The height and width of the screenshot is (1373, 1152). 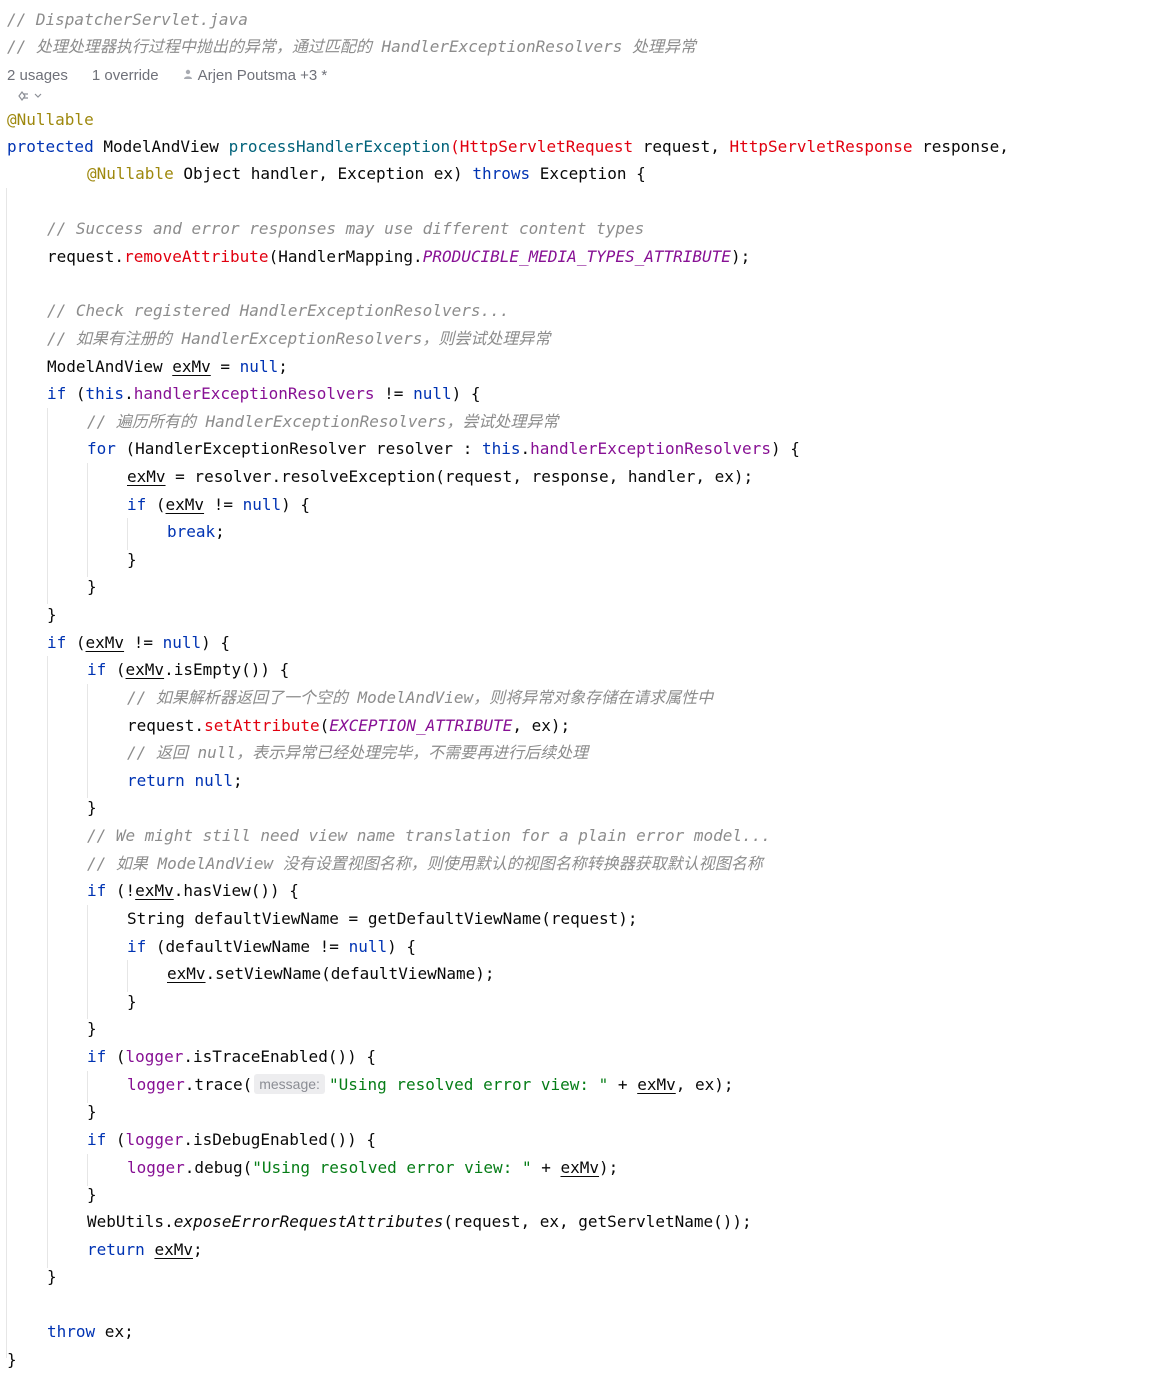 I want to click on brace: }, so click(x=132, y=1001).